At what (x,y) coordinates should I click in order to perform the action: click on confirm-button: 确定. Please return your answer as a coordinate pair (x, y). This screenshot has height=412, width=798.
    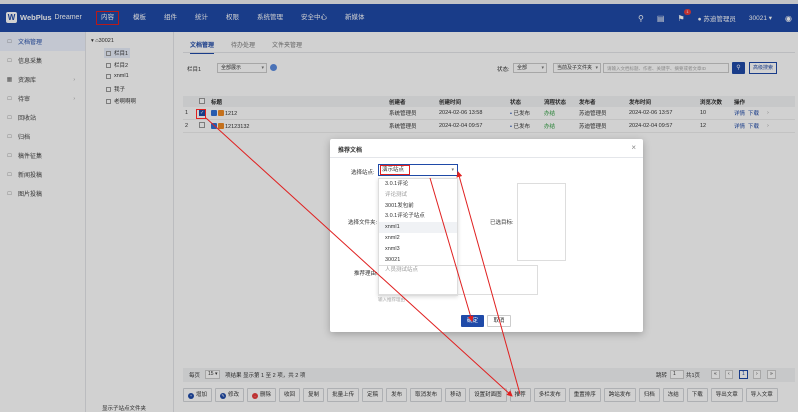
    Looking at the image, I should click on (472, 321).